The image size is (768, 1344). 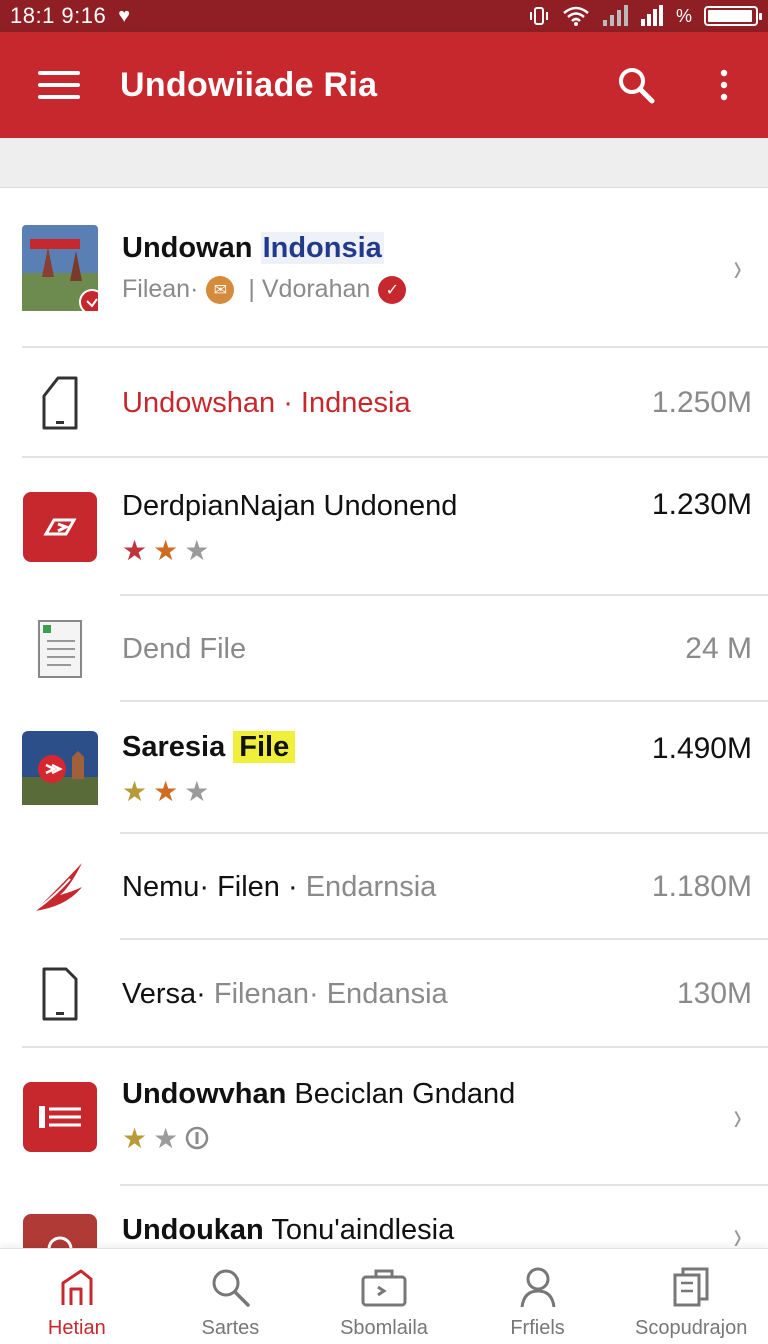 I want to click on list-item: Versa· Filenan· Endansia 130M, so click(x=384, y=994).